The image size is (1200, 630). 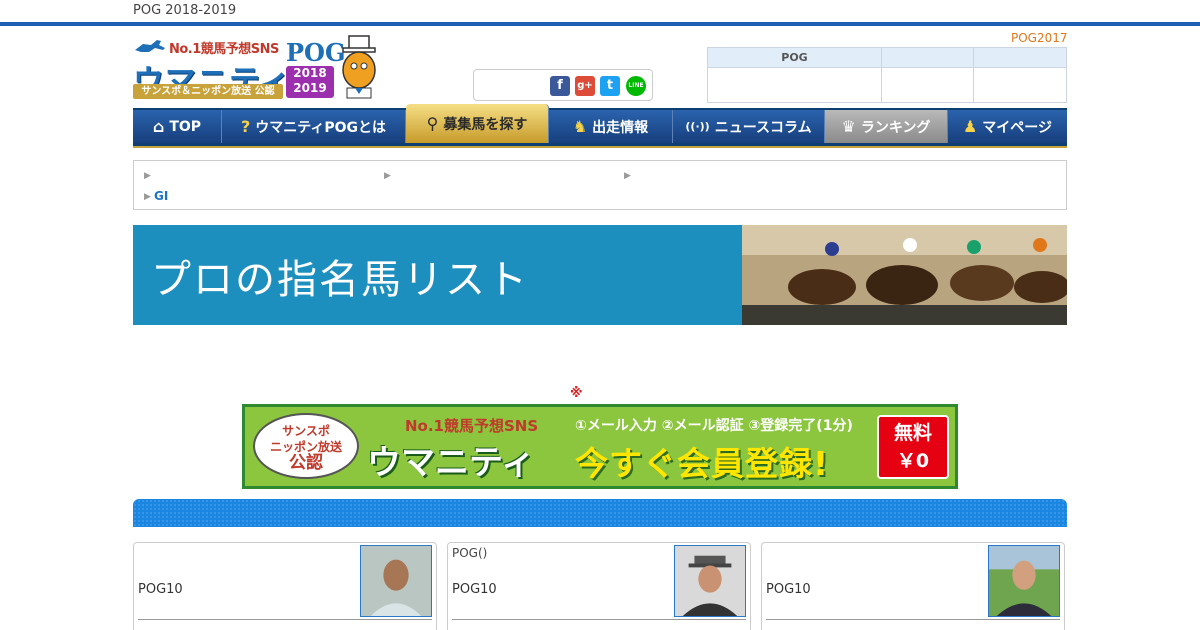 I want to click on page-title: プロの指名馬リスト, so click(x=340, y=280).